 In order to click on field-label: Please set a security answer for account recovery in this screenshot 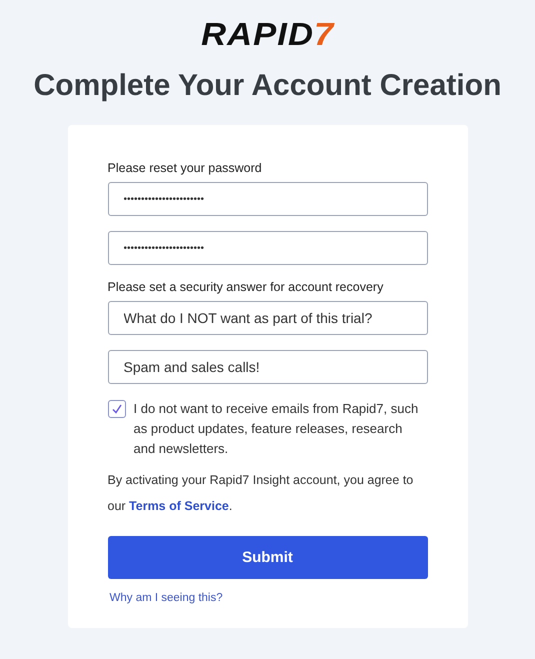, I will do `click(246, 287)`.